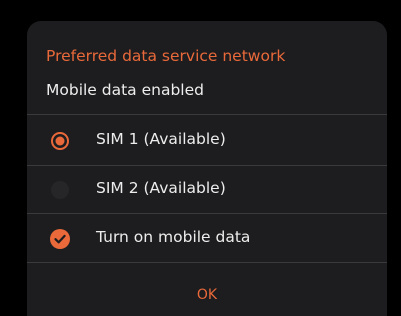  Describe the element at coordinates (166, 56) in the screenshot. I see `dialog-title: Preferred data service network` at that location.